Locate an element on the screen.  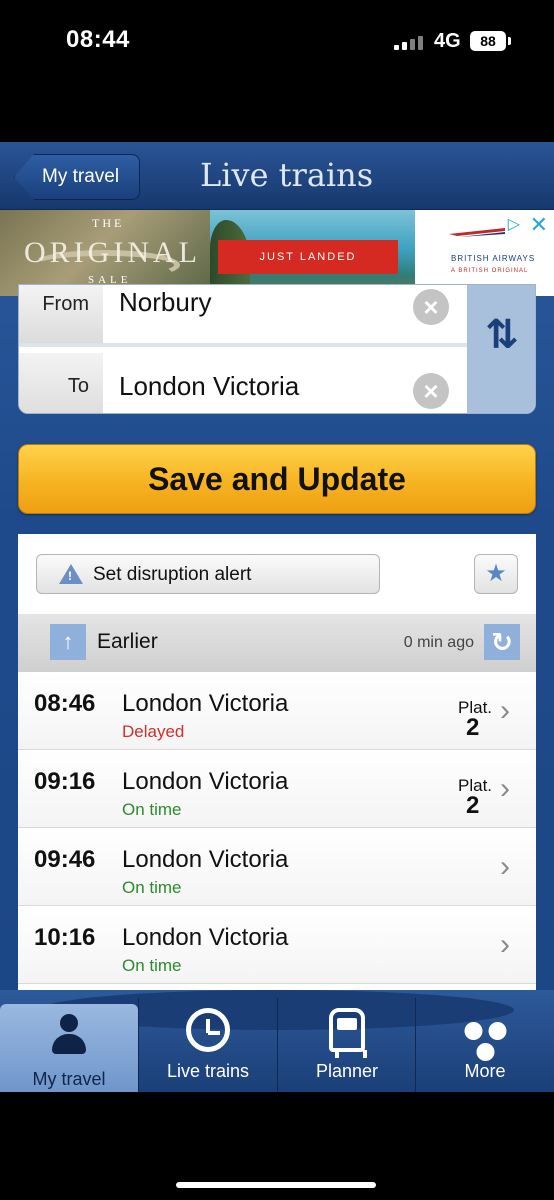
favourite-star-icon: ★ is located at coordinates (496, 574).